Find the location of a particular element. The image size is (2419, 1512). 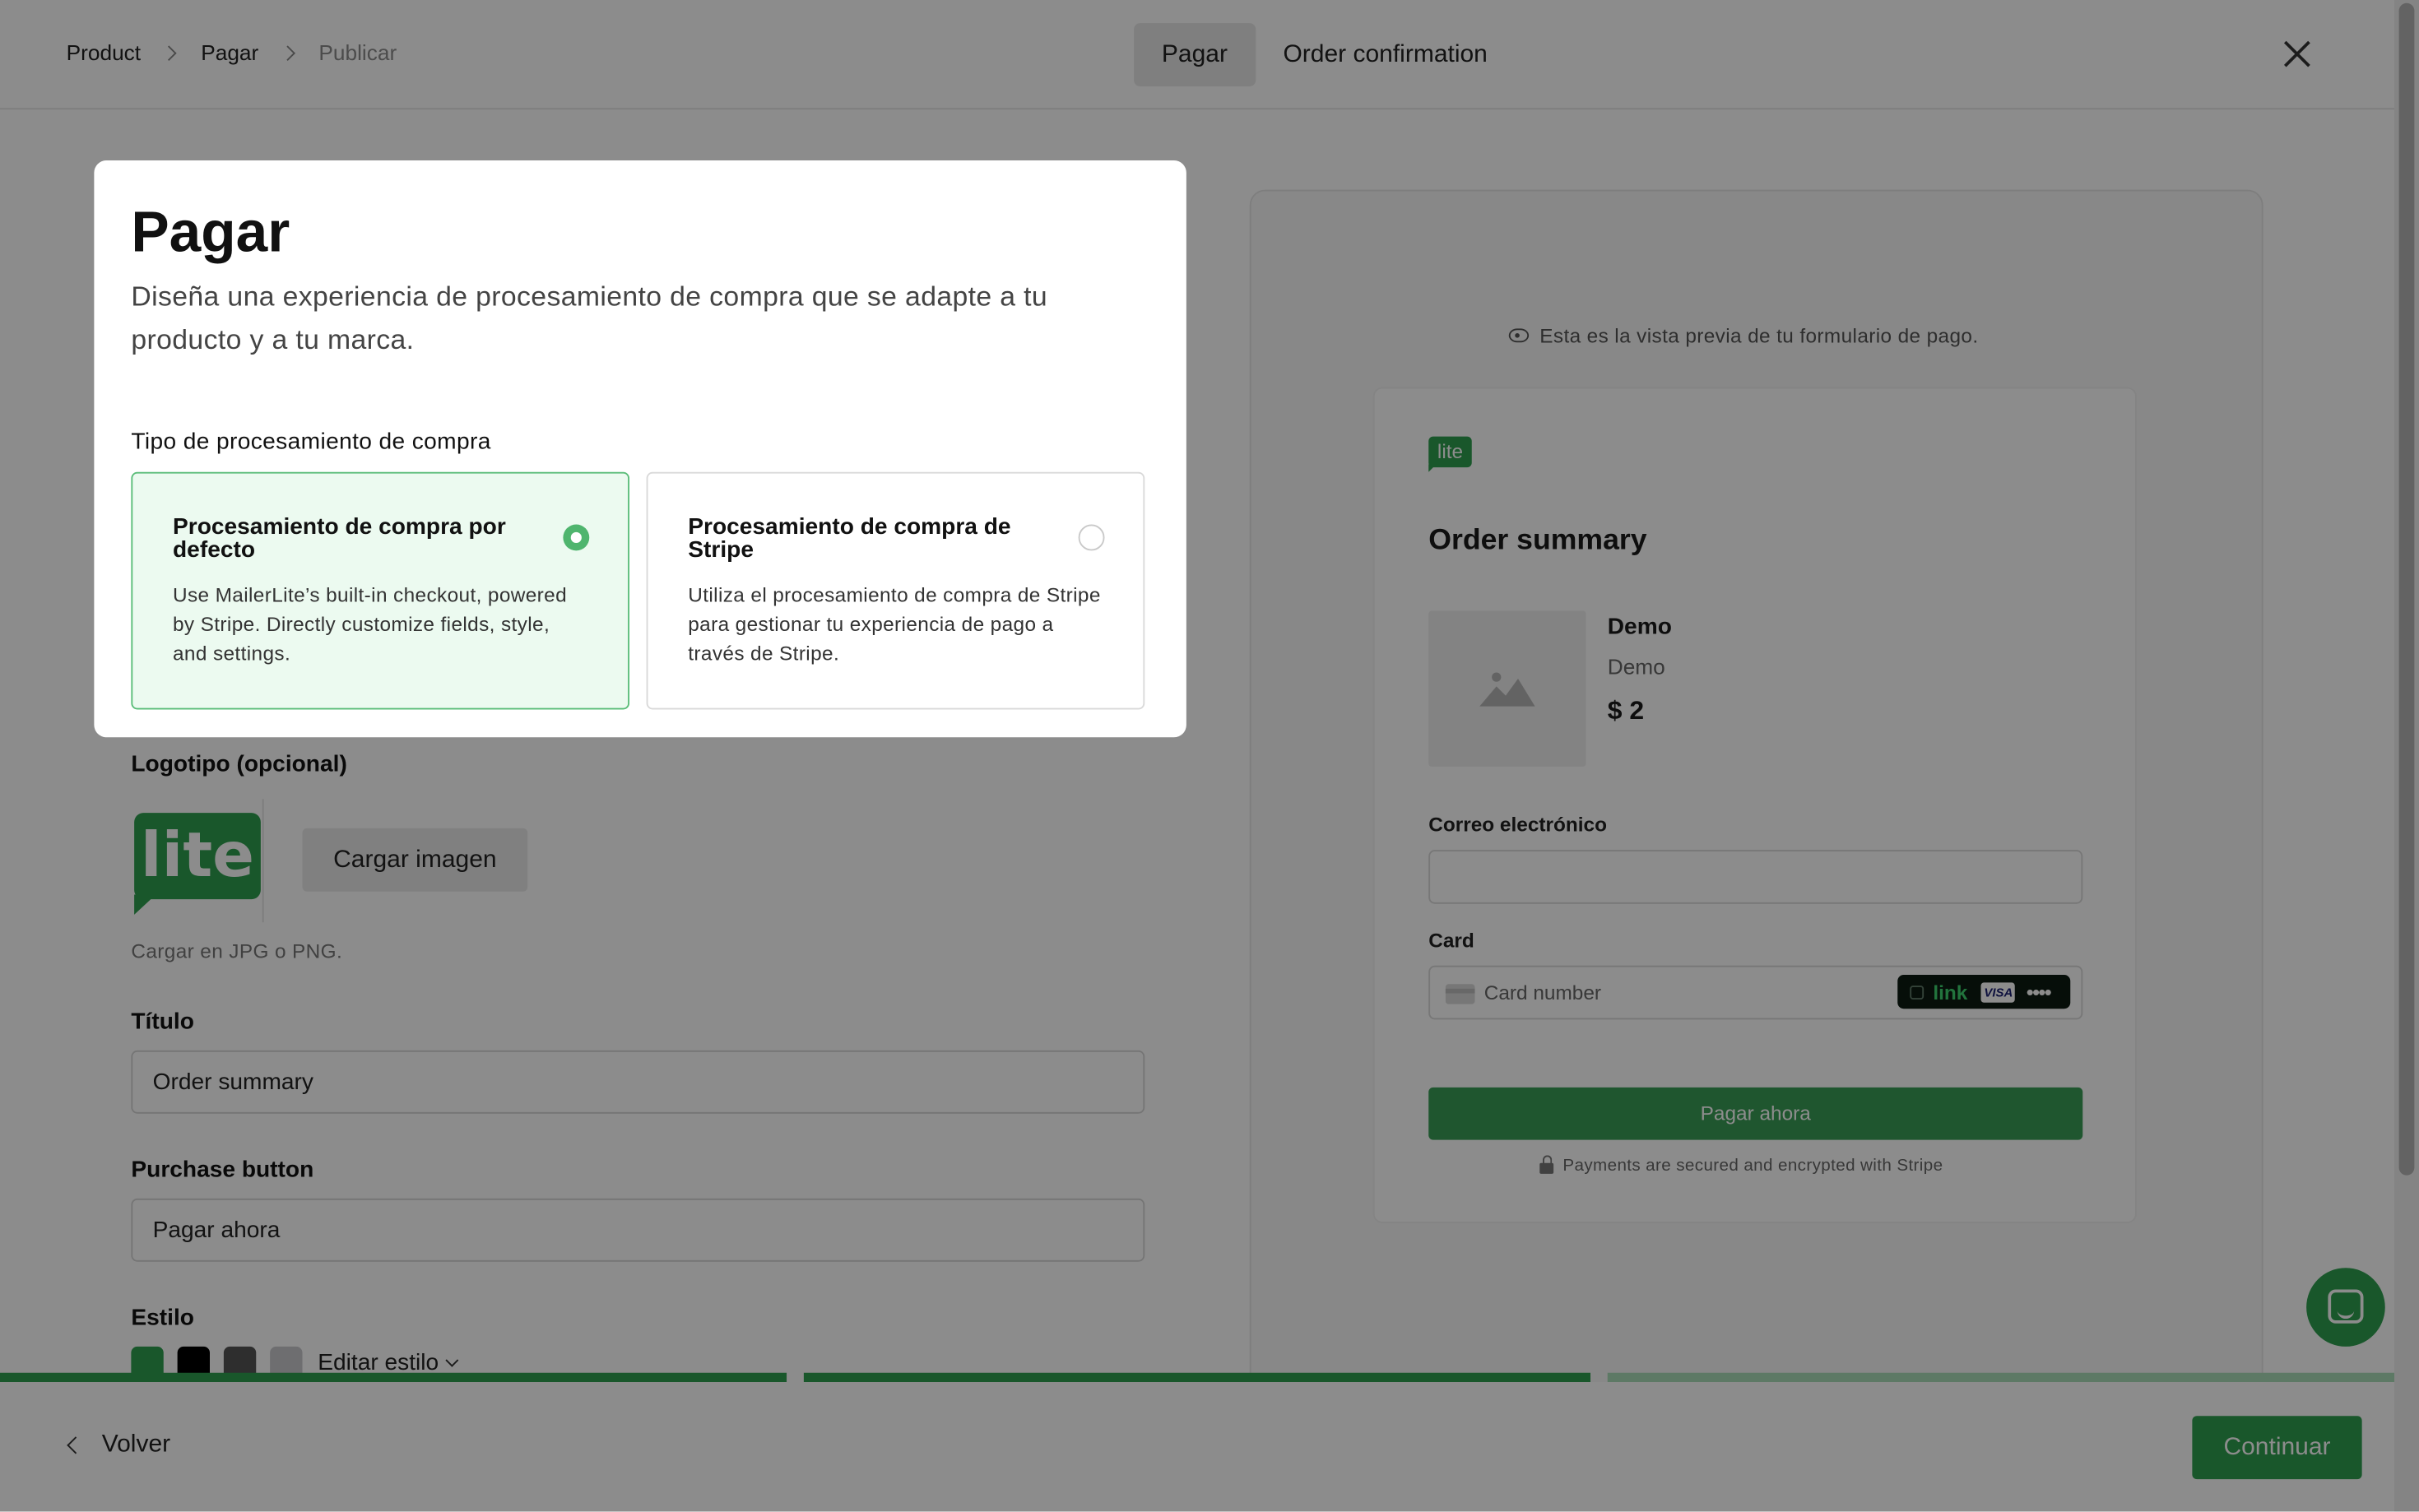

radio-unselected is located at coordinates (1091, 537).